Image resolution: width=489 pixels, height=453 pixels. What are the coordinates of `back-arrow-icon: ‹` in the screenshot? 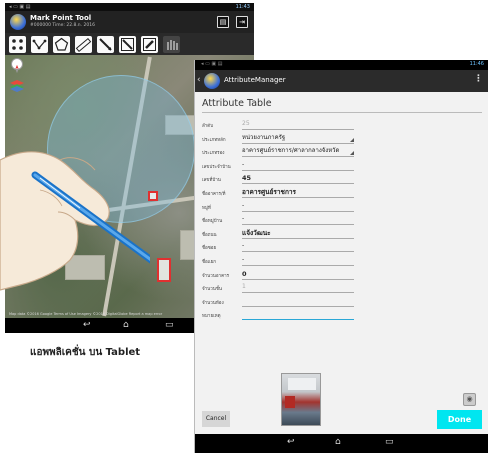 It's located at (199, 80).